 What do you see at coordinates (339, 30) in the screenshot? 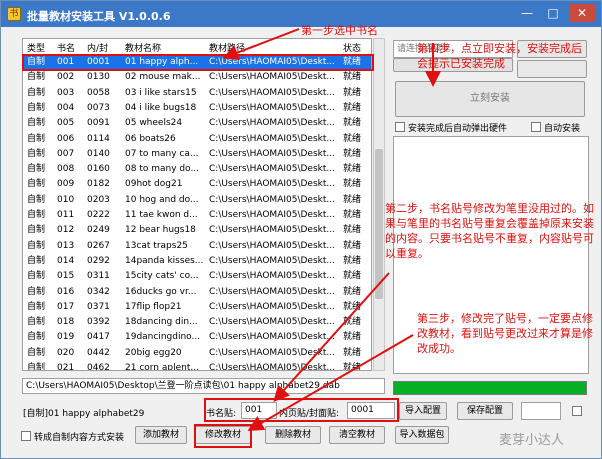
I see `step1-note: 第一步选中书名` at bounding box center [339, 30].